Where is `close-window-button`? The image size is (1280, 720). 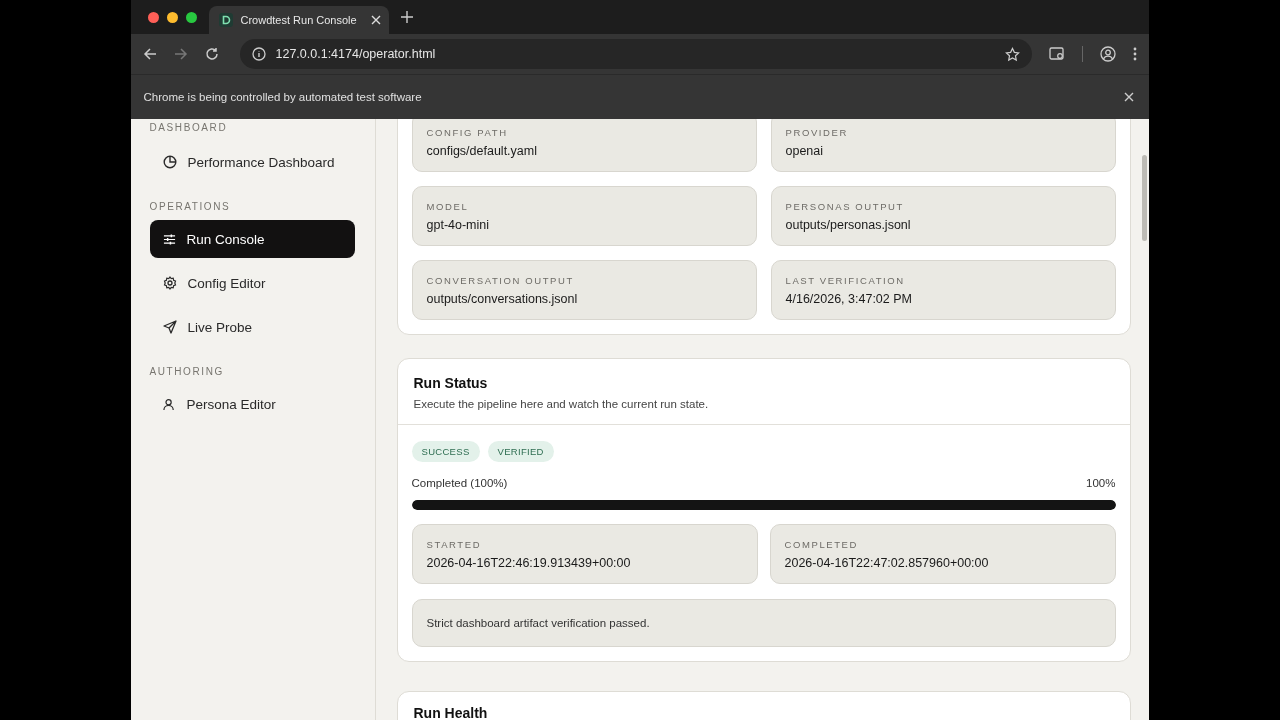 close-window-button is located at coordinates (153, 17).